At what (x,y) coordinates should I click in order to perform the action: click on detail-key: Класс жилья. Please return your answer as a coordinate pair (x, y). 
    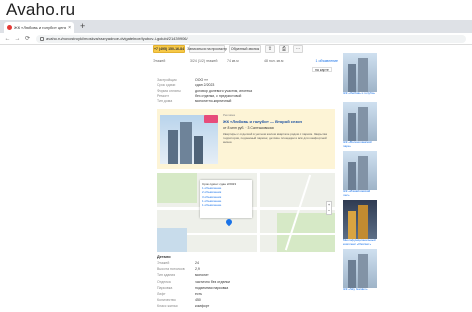
    Looking at the image, I should click on (167, 306).